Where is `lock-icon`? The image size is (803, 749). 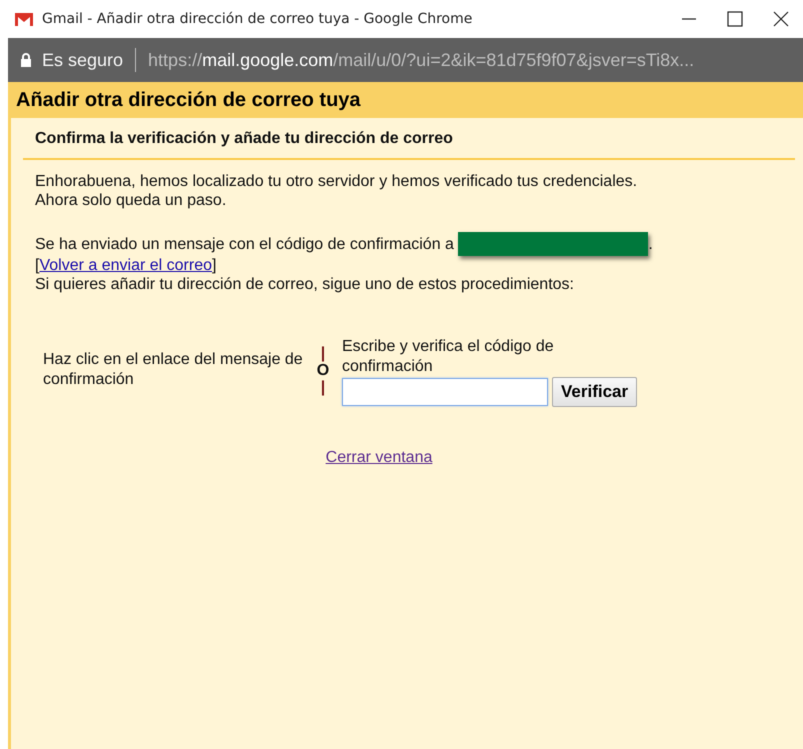
lock-icon is located at coordinates (26, 60).